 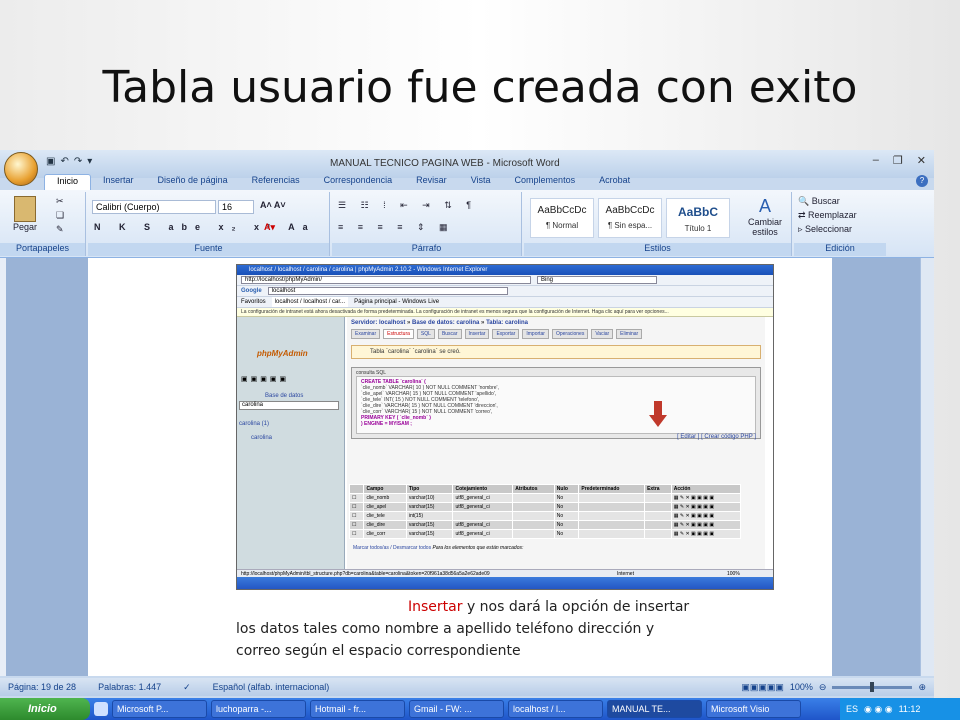 What do you see at coordinates (193, 182) in the screenshot?
I see `tab-diseno: Diseño de página` at bounding box center [193, 182].